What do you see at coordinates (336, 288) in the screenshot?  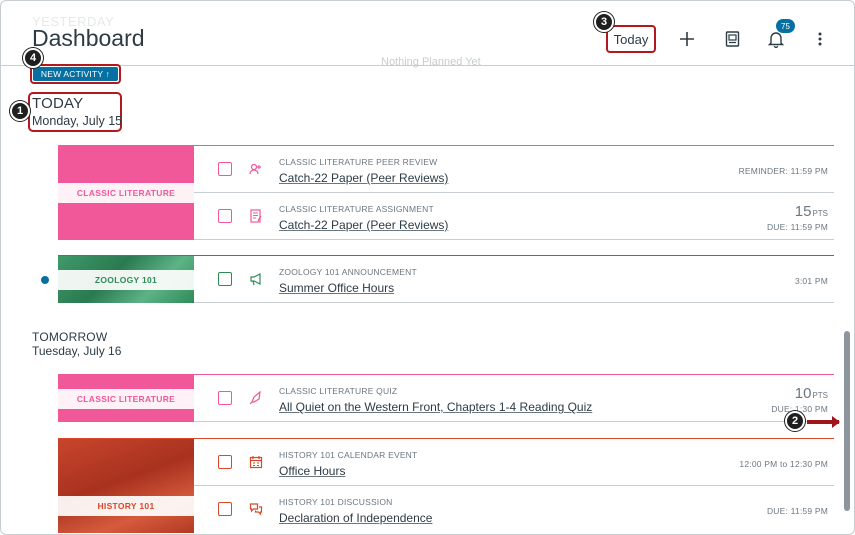 I see `item-title-link: Summer Office Hours` at bounding box center [336, 288].